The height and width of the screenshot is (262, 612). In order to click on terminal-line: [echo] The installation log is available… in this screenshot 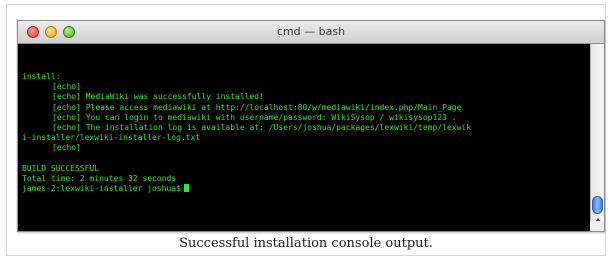, I will do `click(262, 127)`.